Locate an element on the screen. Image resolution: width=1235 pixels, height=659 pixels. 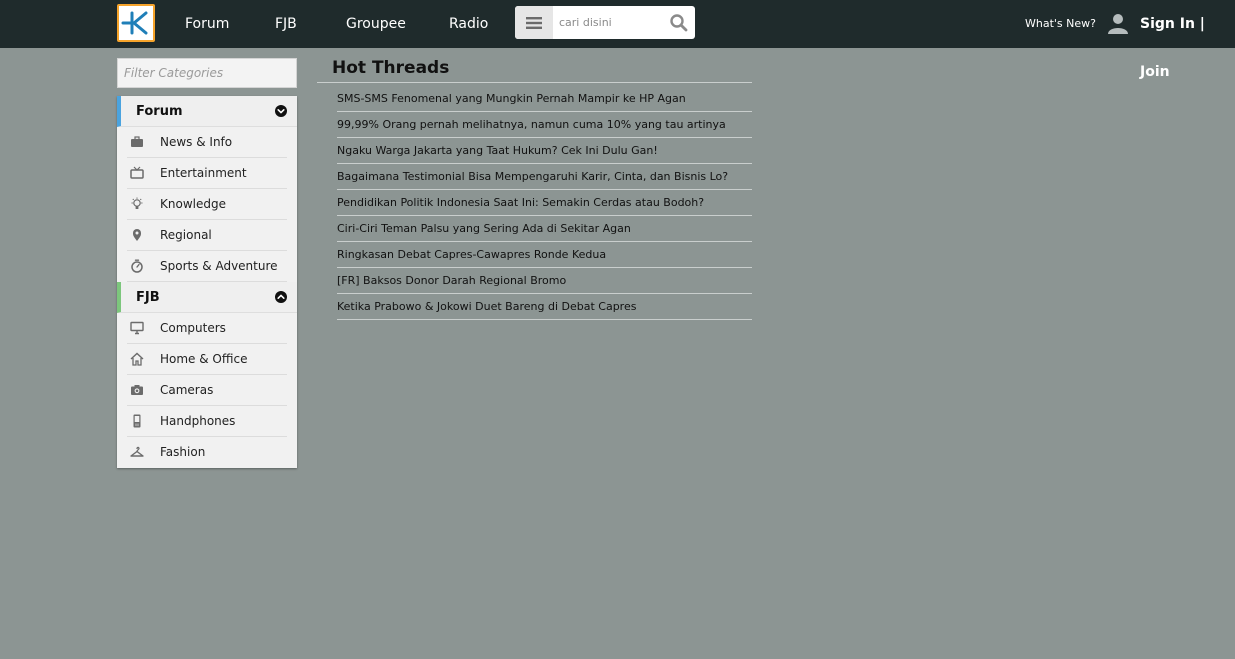
group-fjb: FJB is located at coordinates (207, 297).